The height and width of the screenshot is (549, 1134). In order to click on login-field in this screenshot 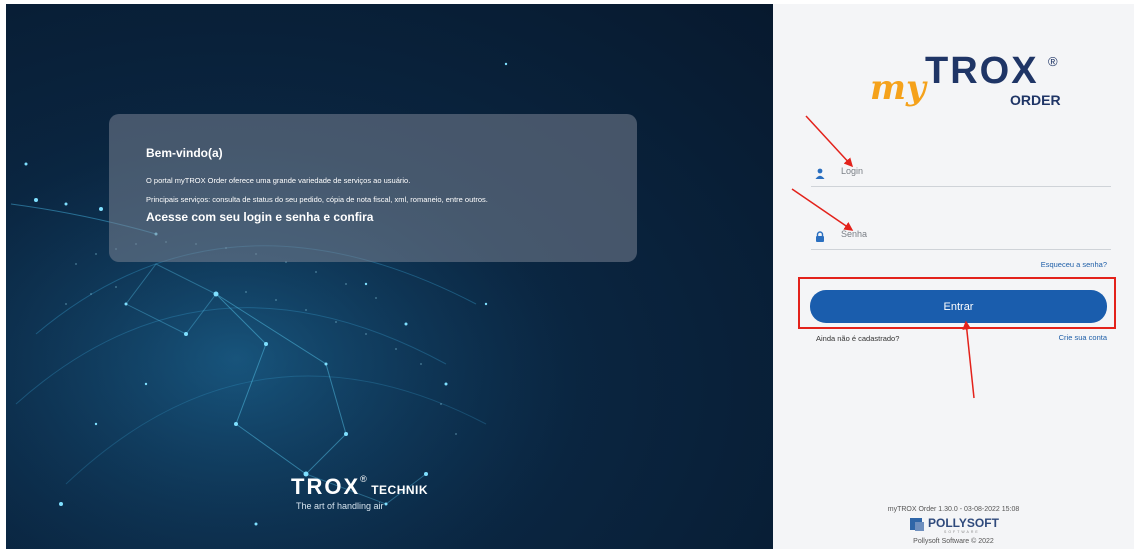, I will do `click(961, 175)`.